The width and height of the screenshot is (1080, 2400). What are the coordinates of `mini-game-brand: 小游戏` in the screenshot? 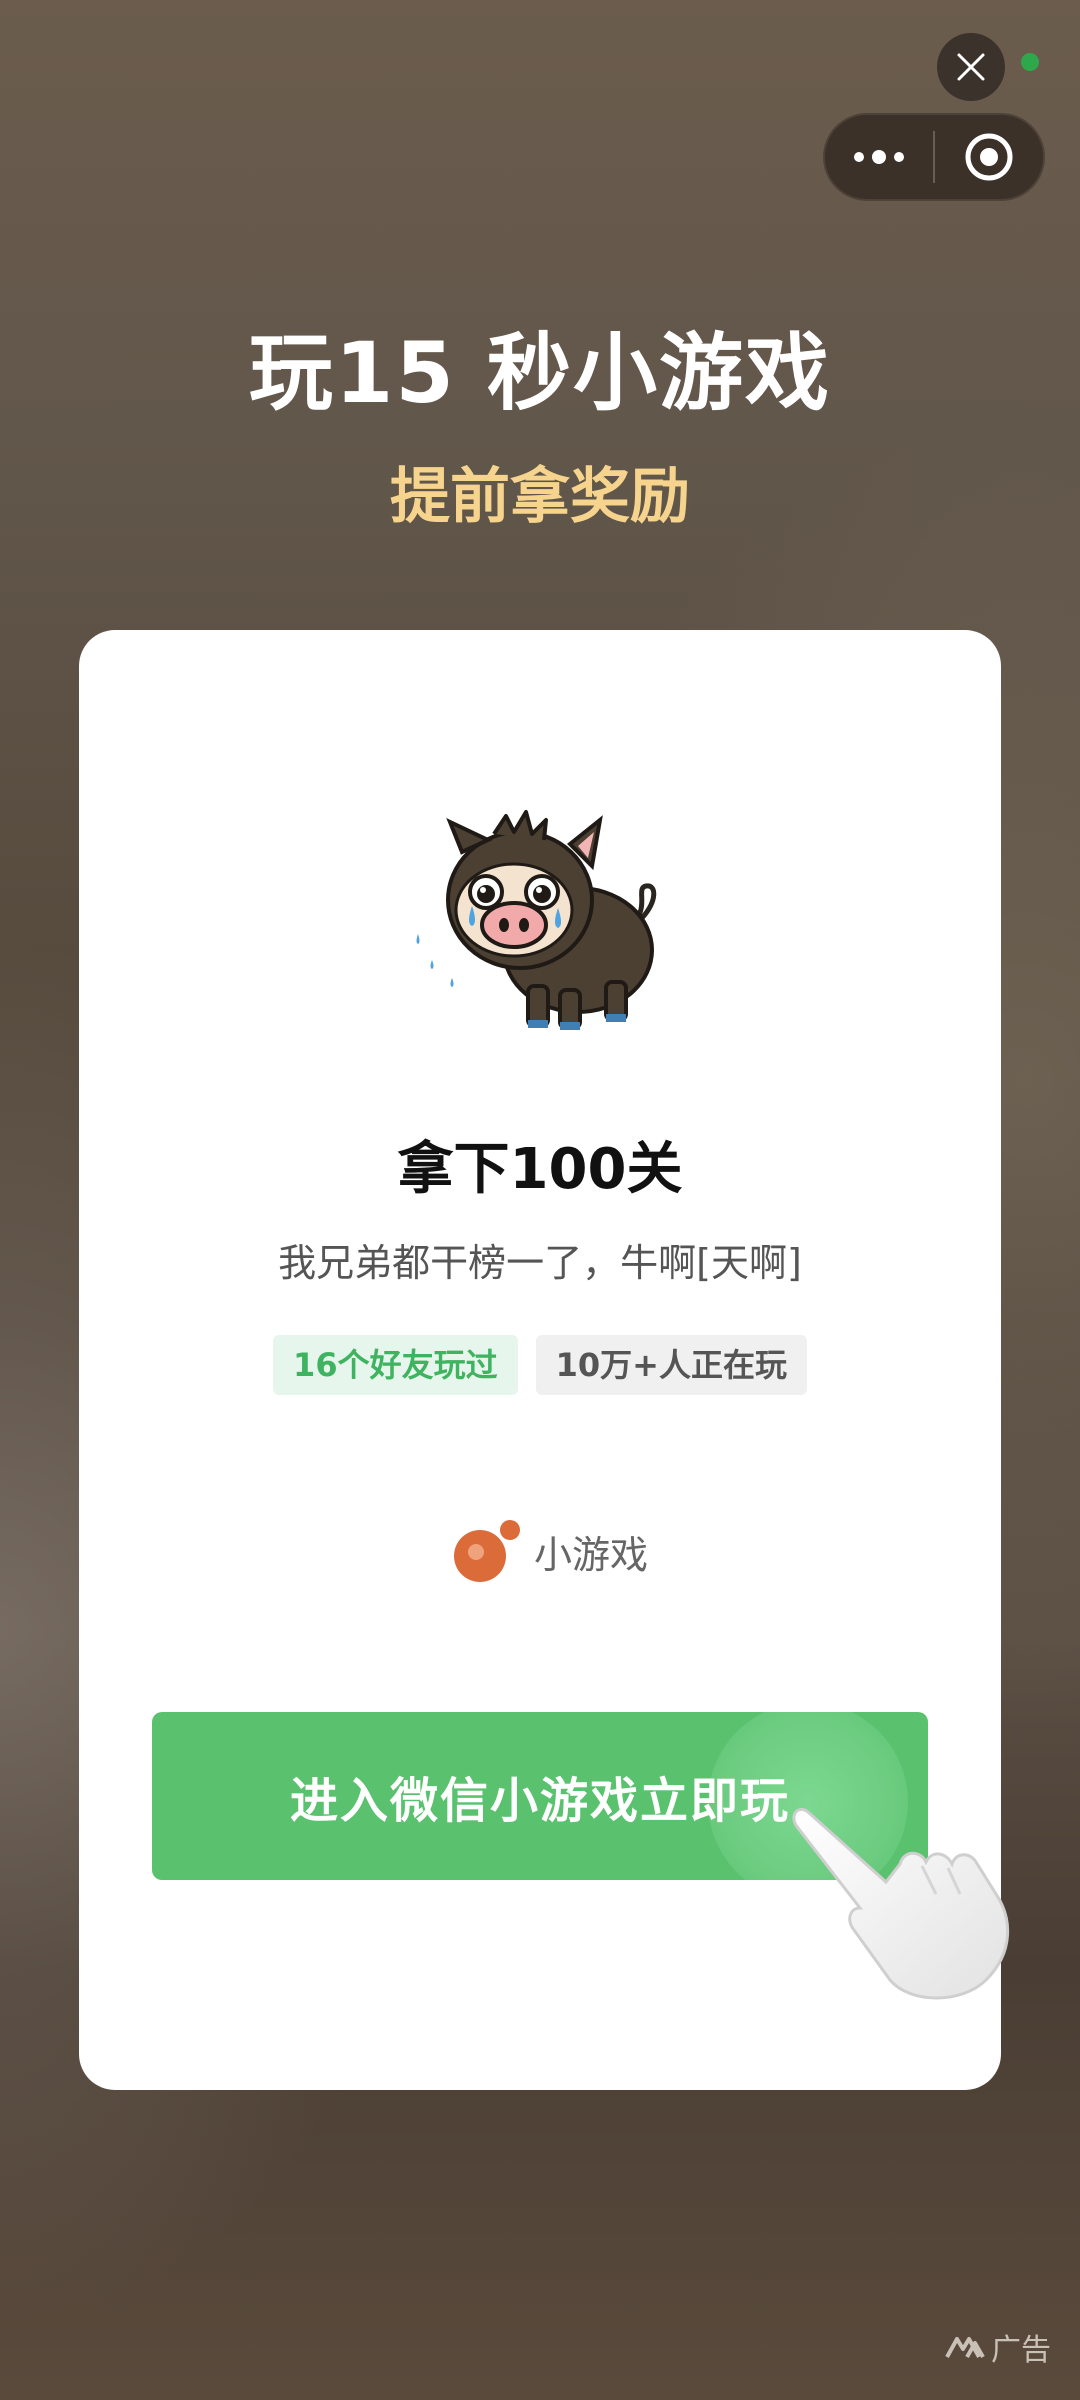 It's located at (550, 1551).